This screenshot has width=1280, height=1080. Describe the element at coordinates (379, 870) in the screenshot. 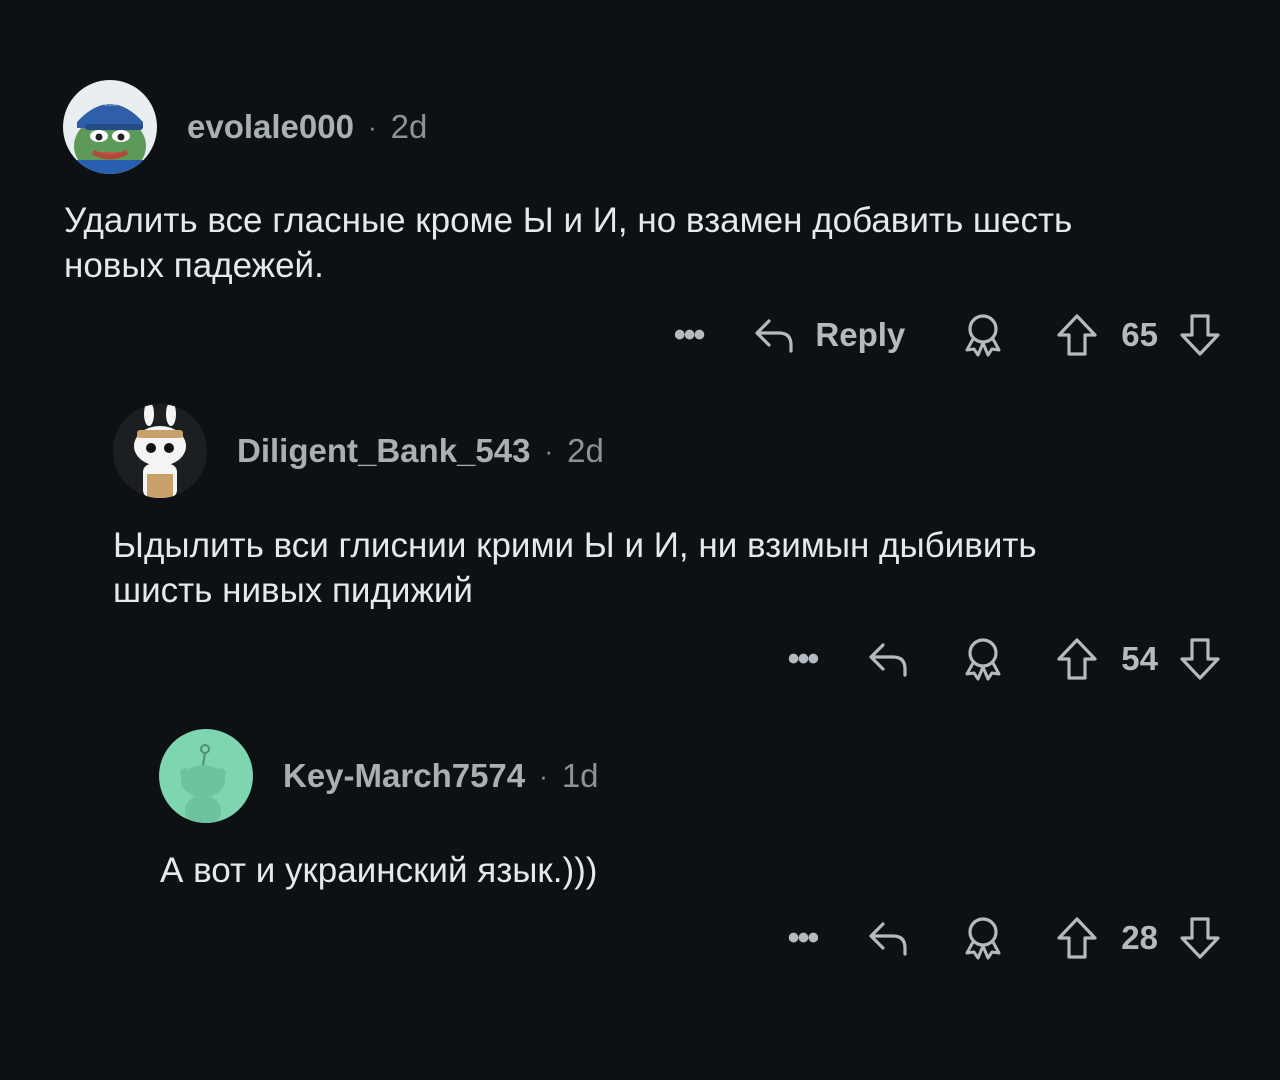

I see `comment-text: А вот и украинский язык.)))` at that location.